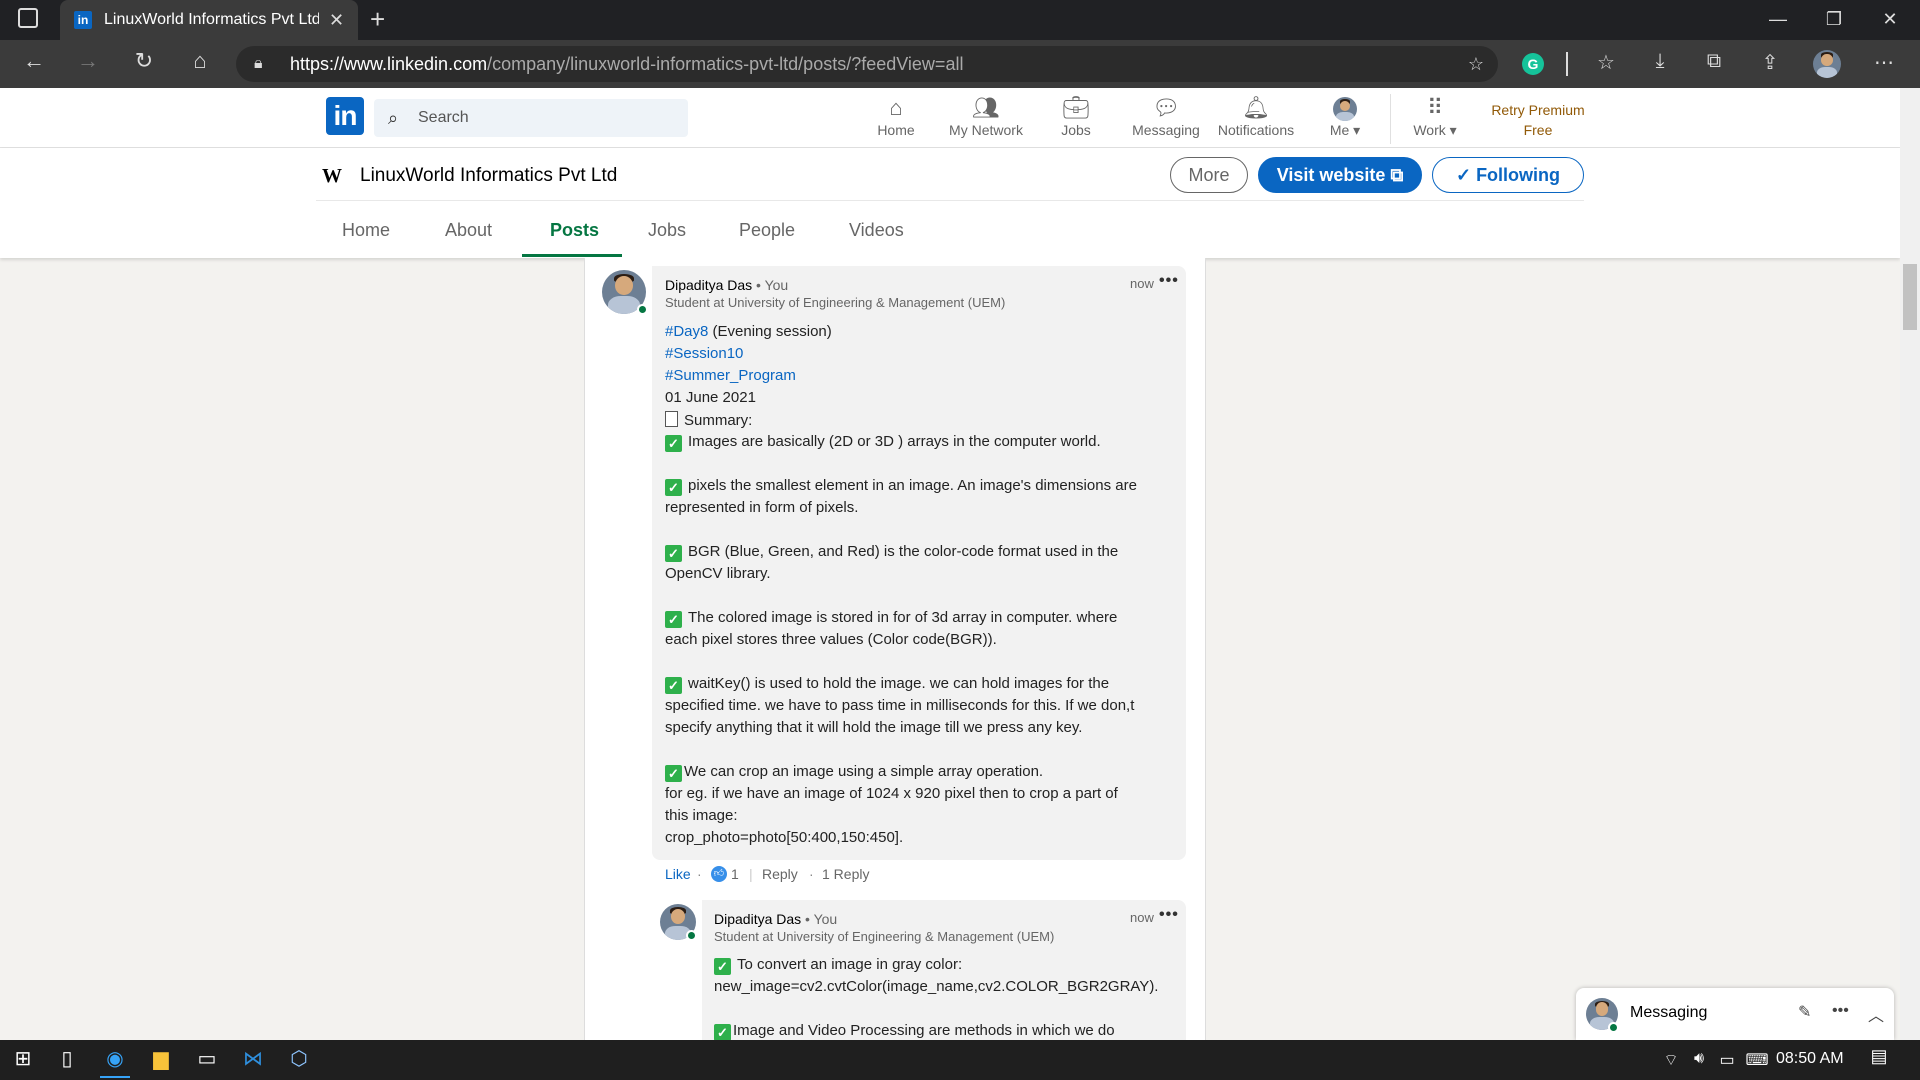 The height and width of the screenshot is (1080, 1920). I want to click on hashtag-session10: #Session10, so click(704, 353).